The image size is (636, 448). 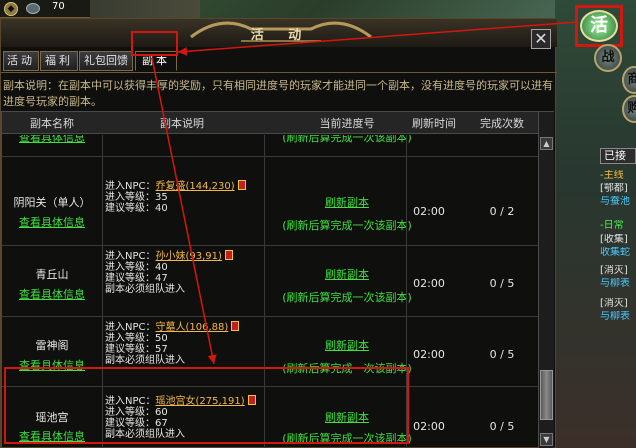 I want to click on hud-bar: ◆ 70, so click(x=45, y=9).